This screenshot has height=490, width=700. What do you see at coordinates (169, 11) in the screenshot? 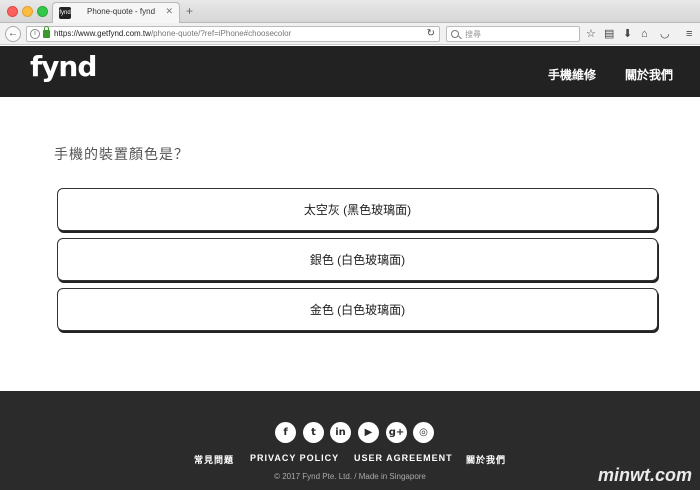
I see `tab-close-icon: ✕` at bounding box center [169, 11].